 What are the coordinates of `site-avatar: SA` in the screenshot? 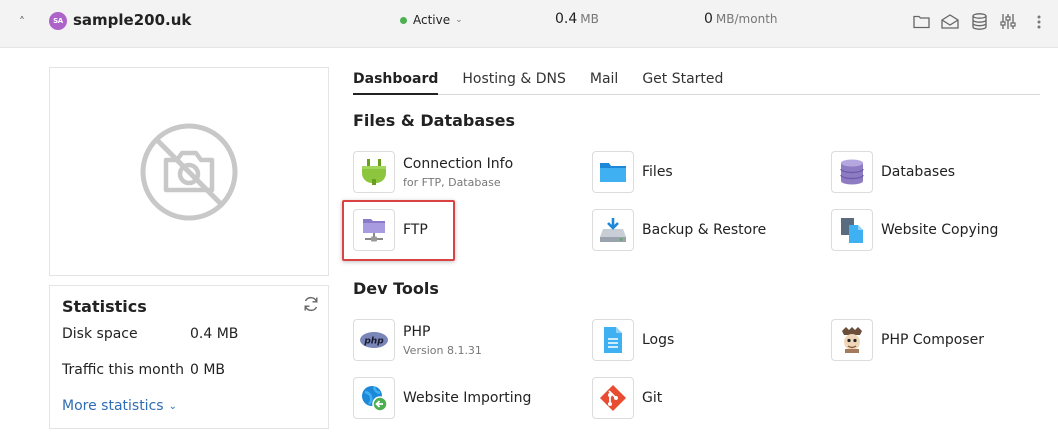 It's located at (58, 21).